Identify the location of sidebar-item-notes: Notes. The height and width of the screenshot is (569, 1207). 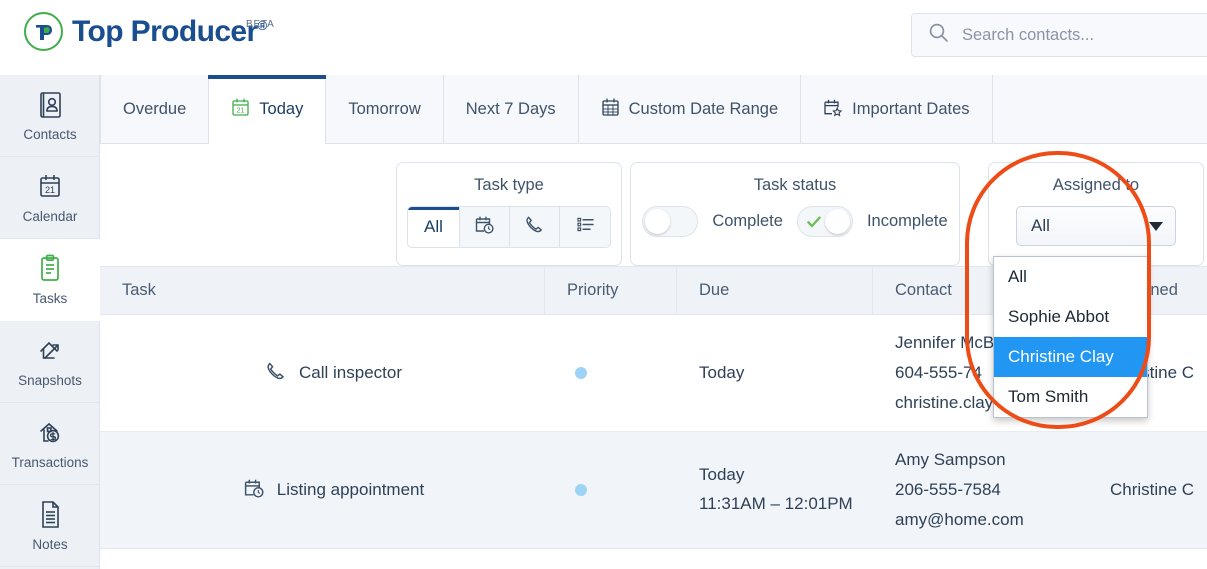
(50, 526).